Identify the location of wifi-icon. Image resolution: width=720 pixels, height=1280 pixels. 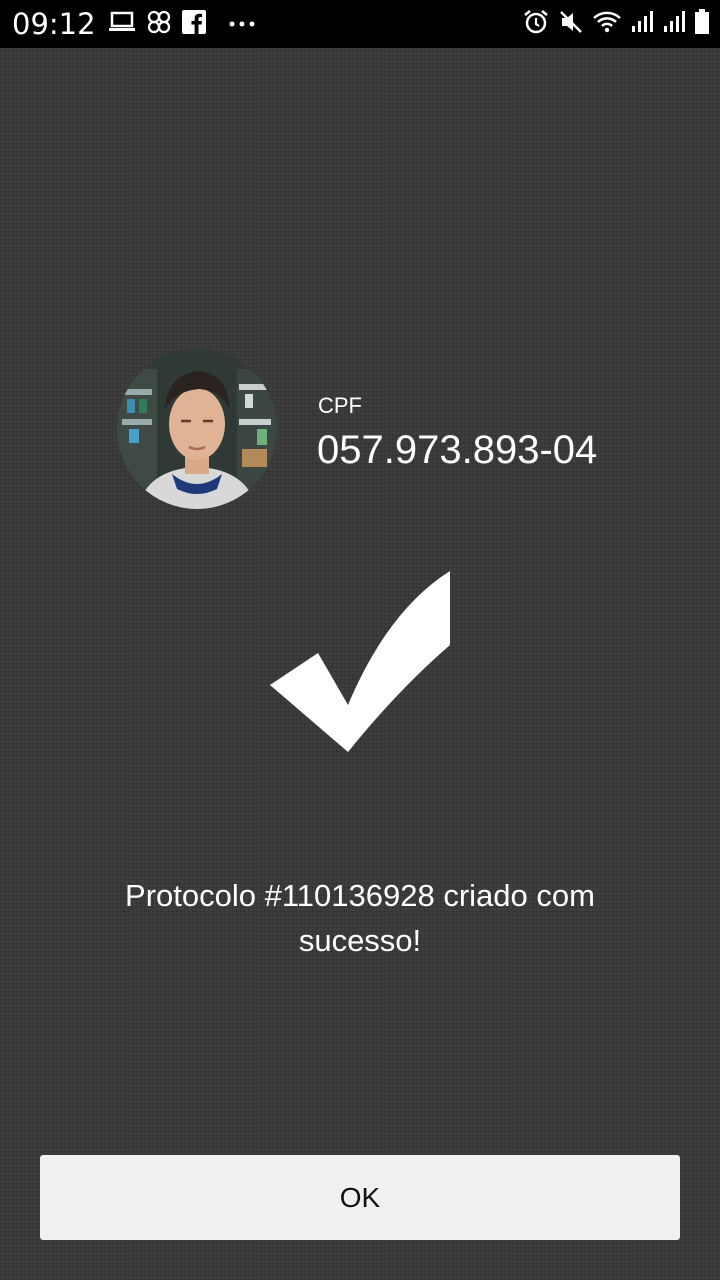
(607, 24).